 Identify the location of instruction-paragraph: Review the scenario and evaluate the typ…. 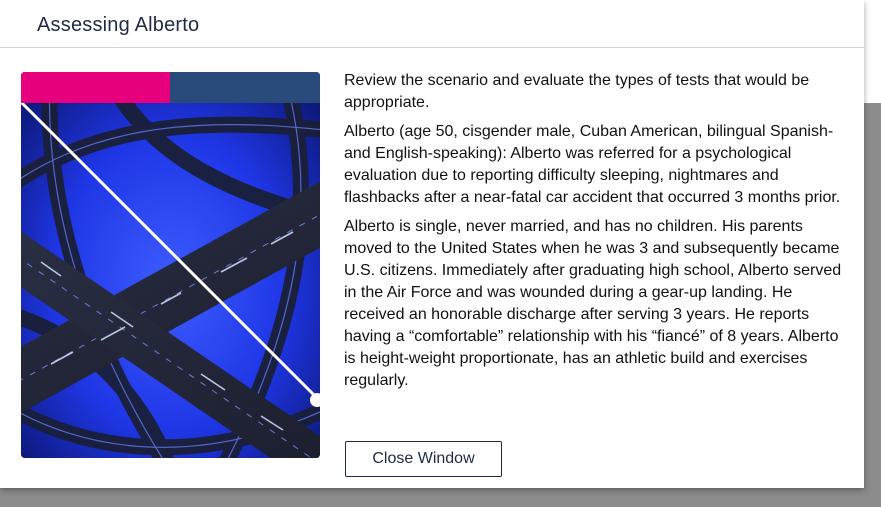
(577, 91).